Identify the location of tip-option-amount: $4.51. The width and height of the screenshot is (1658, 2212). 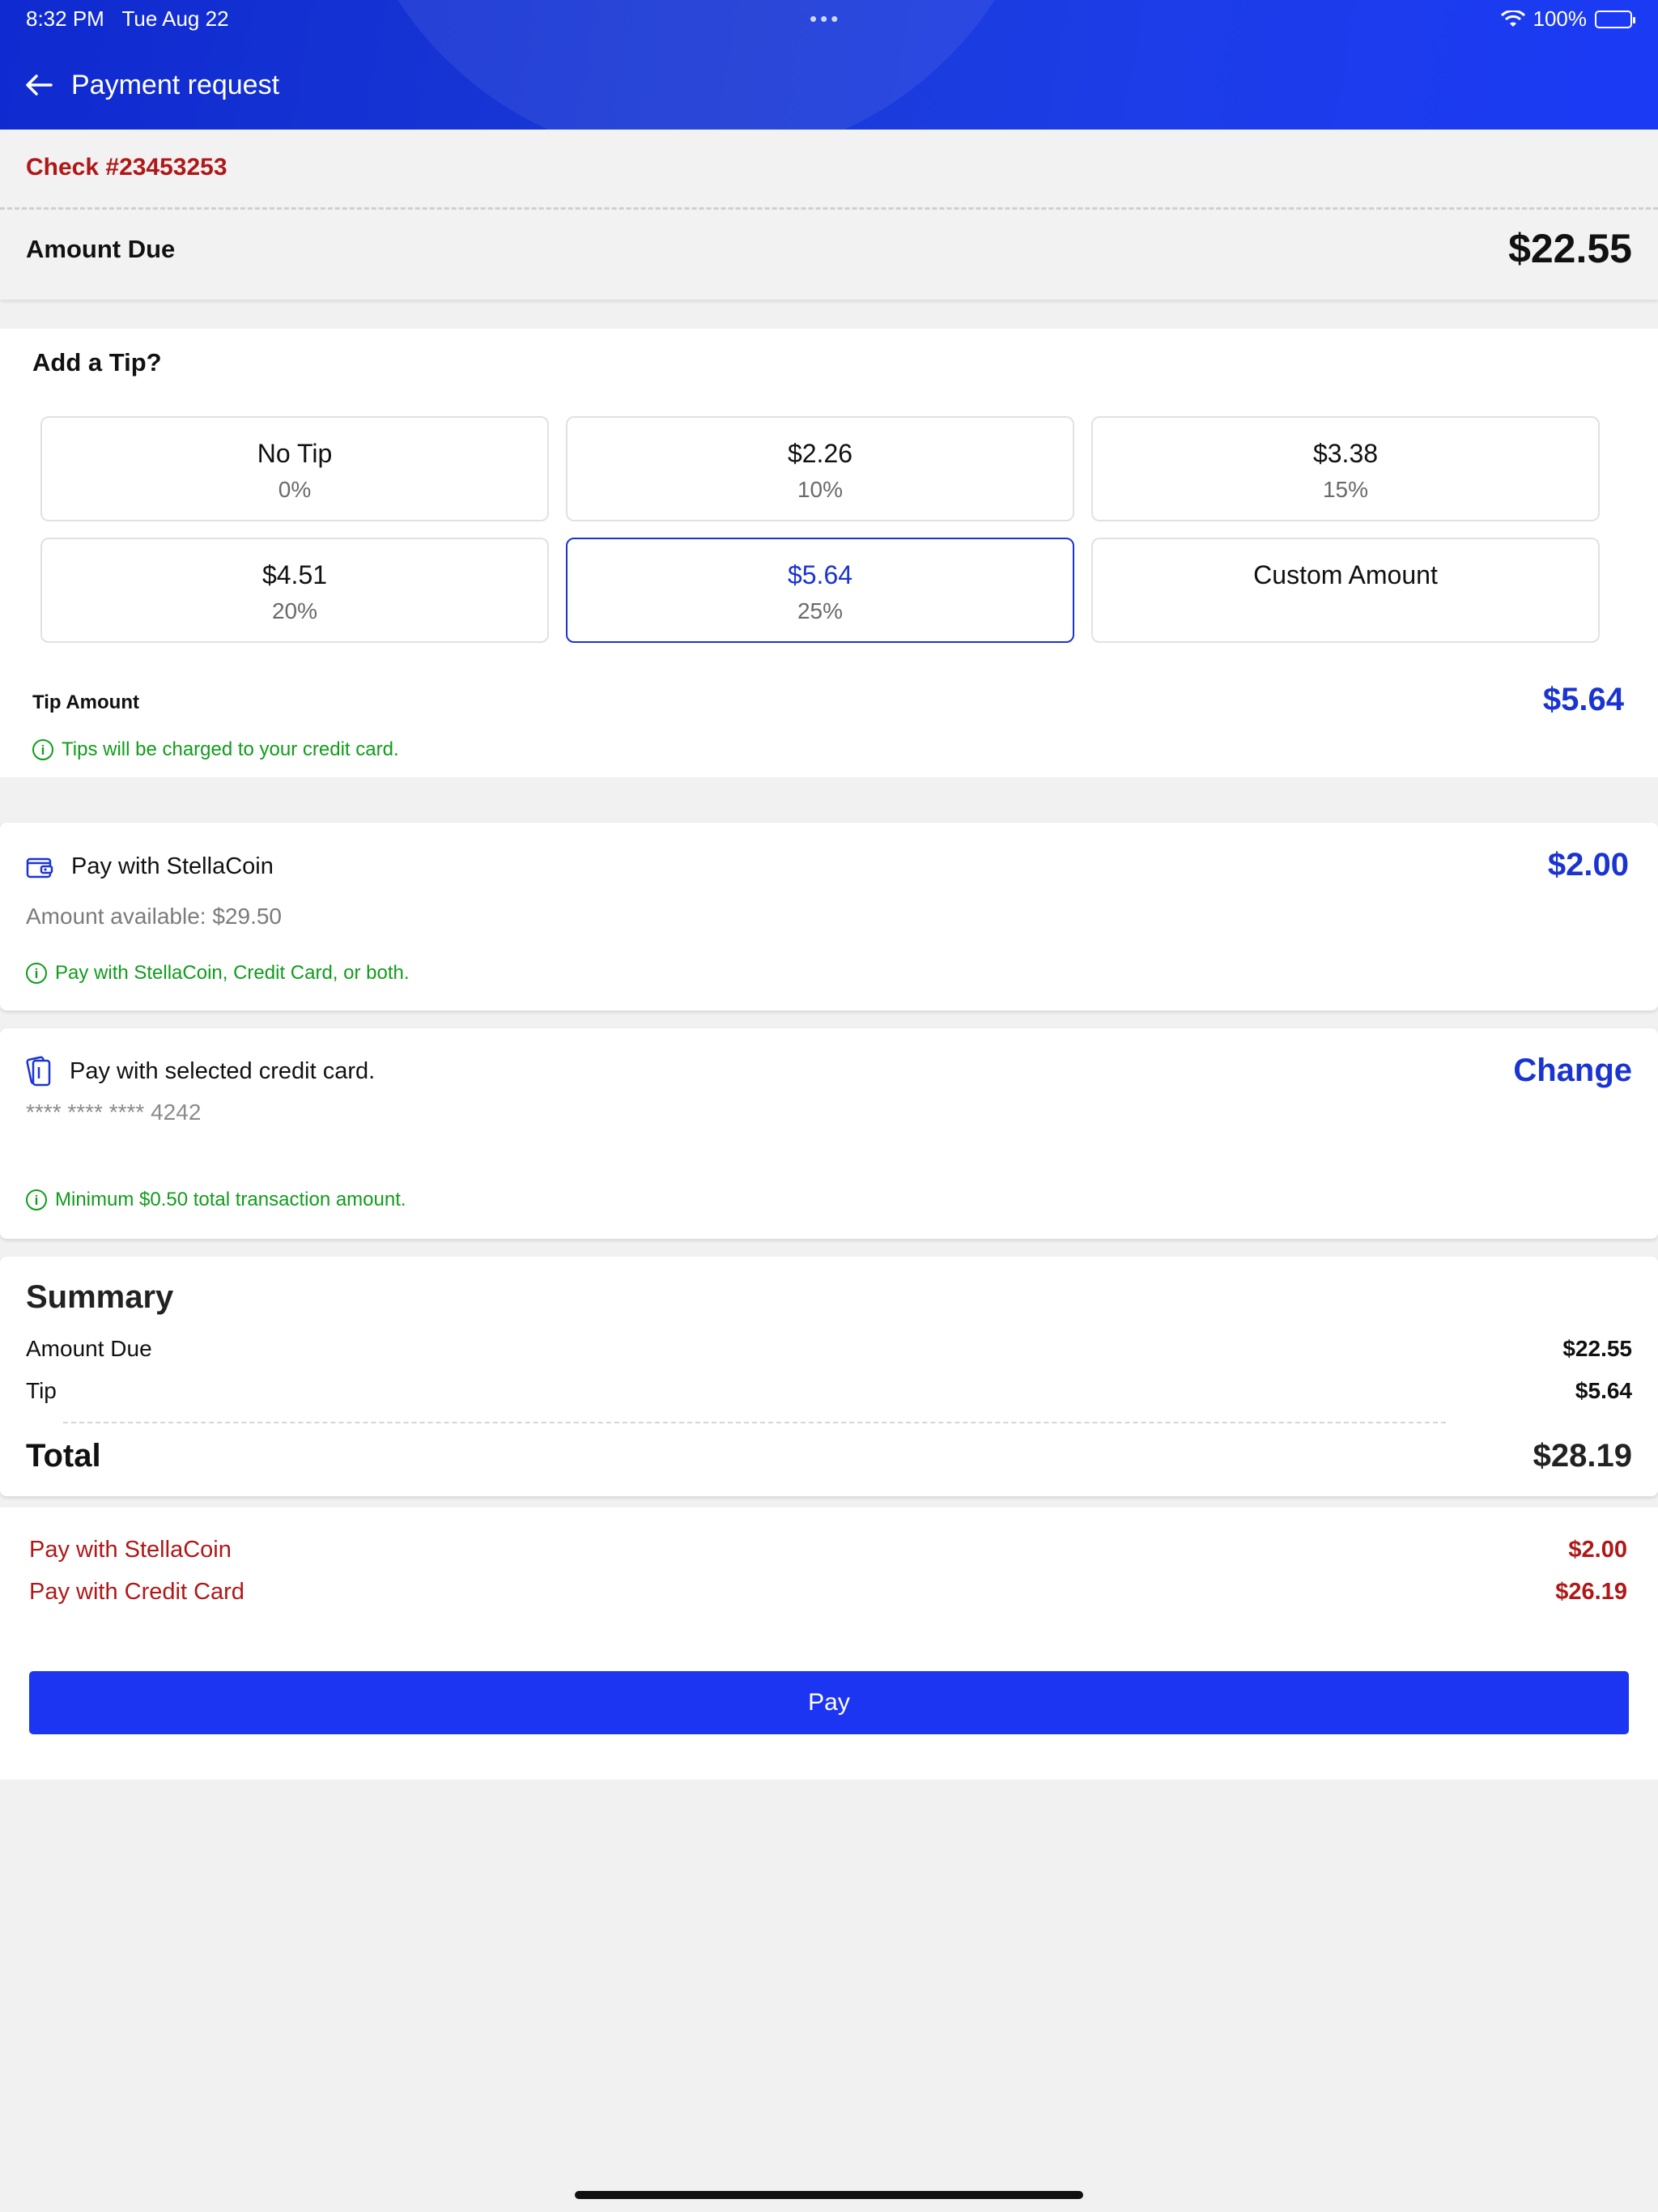
(294, 574).